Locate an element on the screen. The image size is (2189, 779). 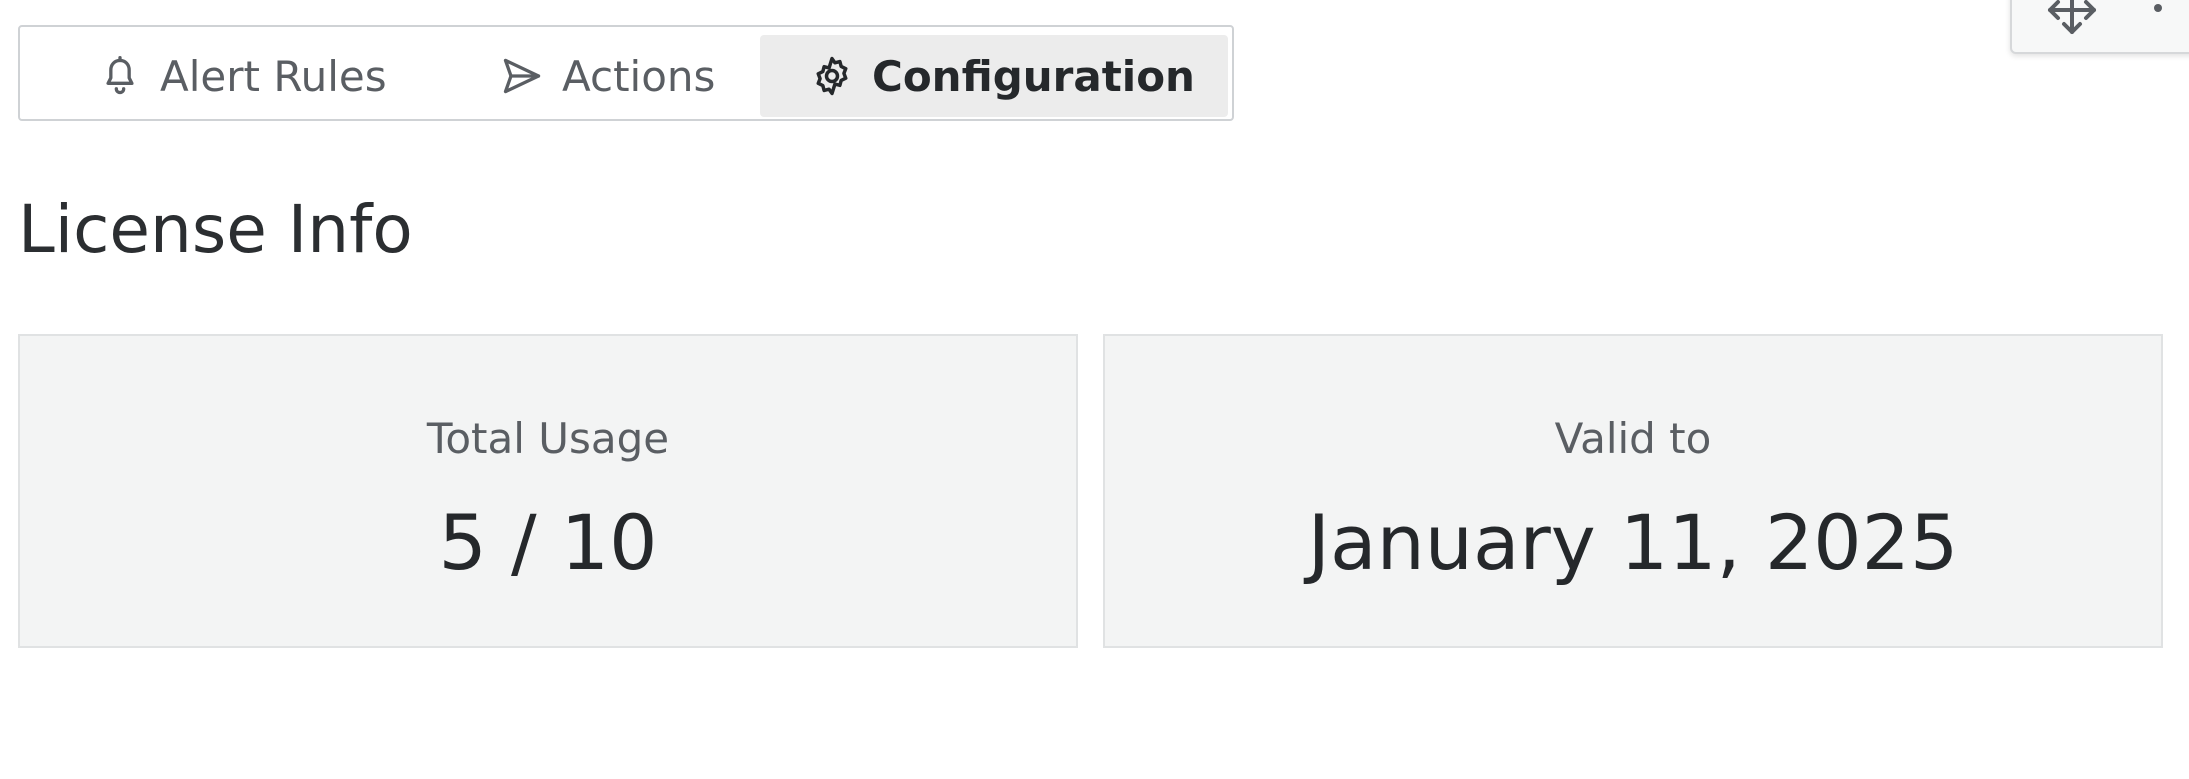
panel-toolbar is located at coordinates (2099, 27).